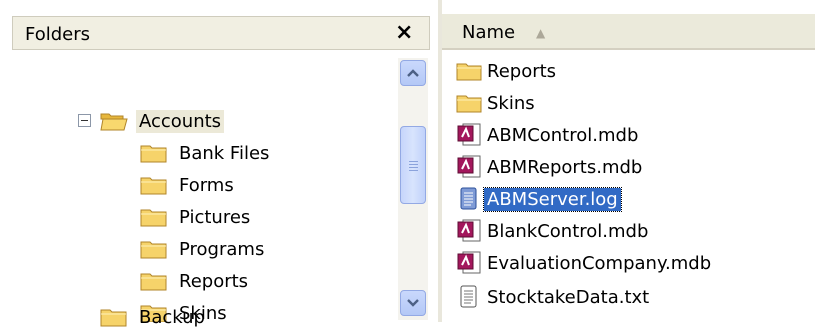 This screenshot has width=815, height=332. I want to click on folders-header: Folders ×, so click(221, 33).